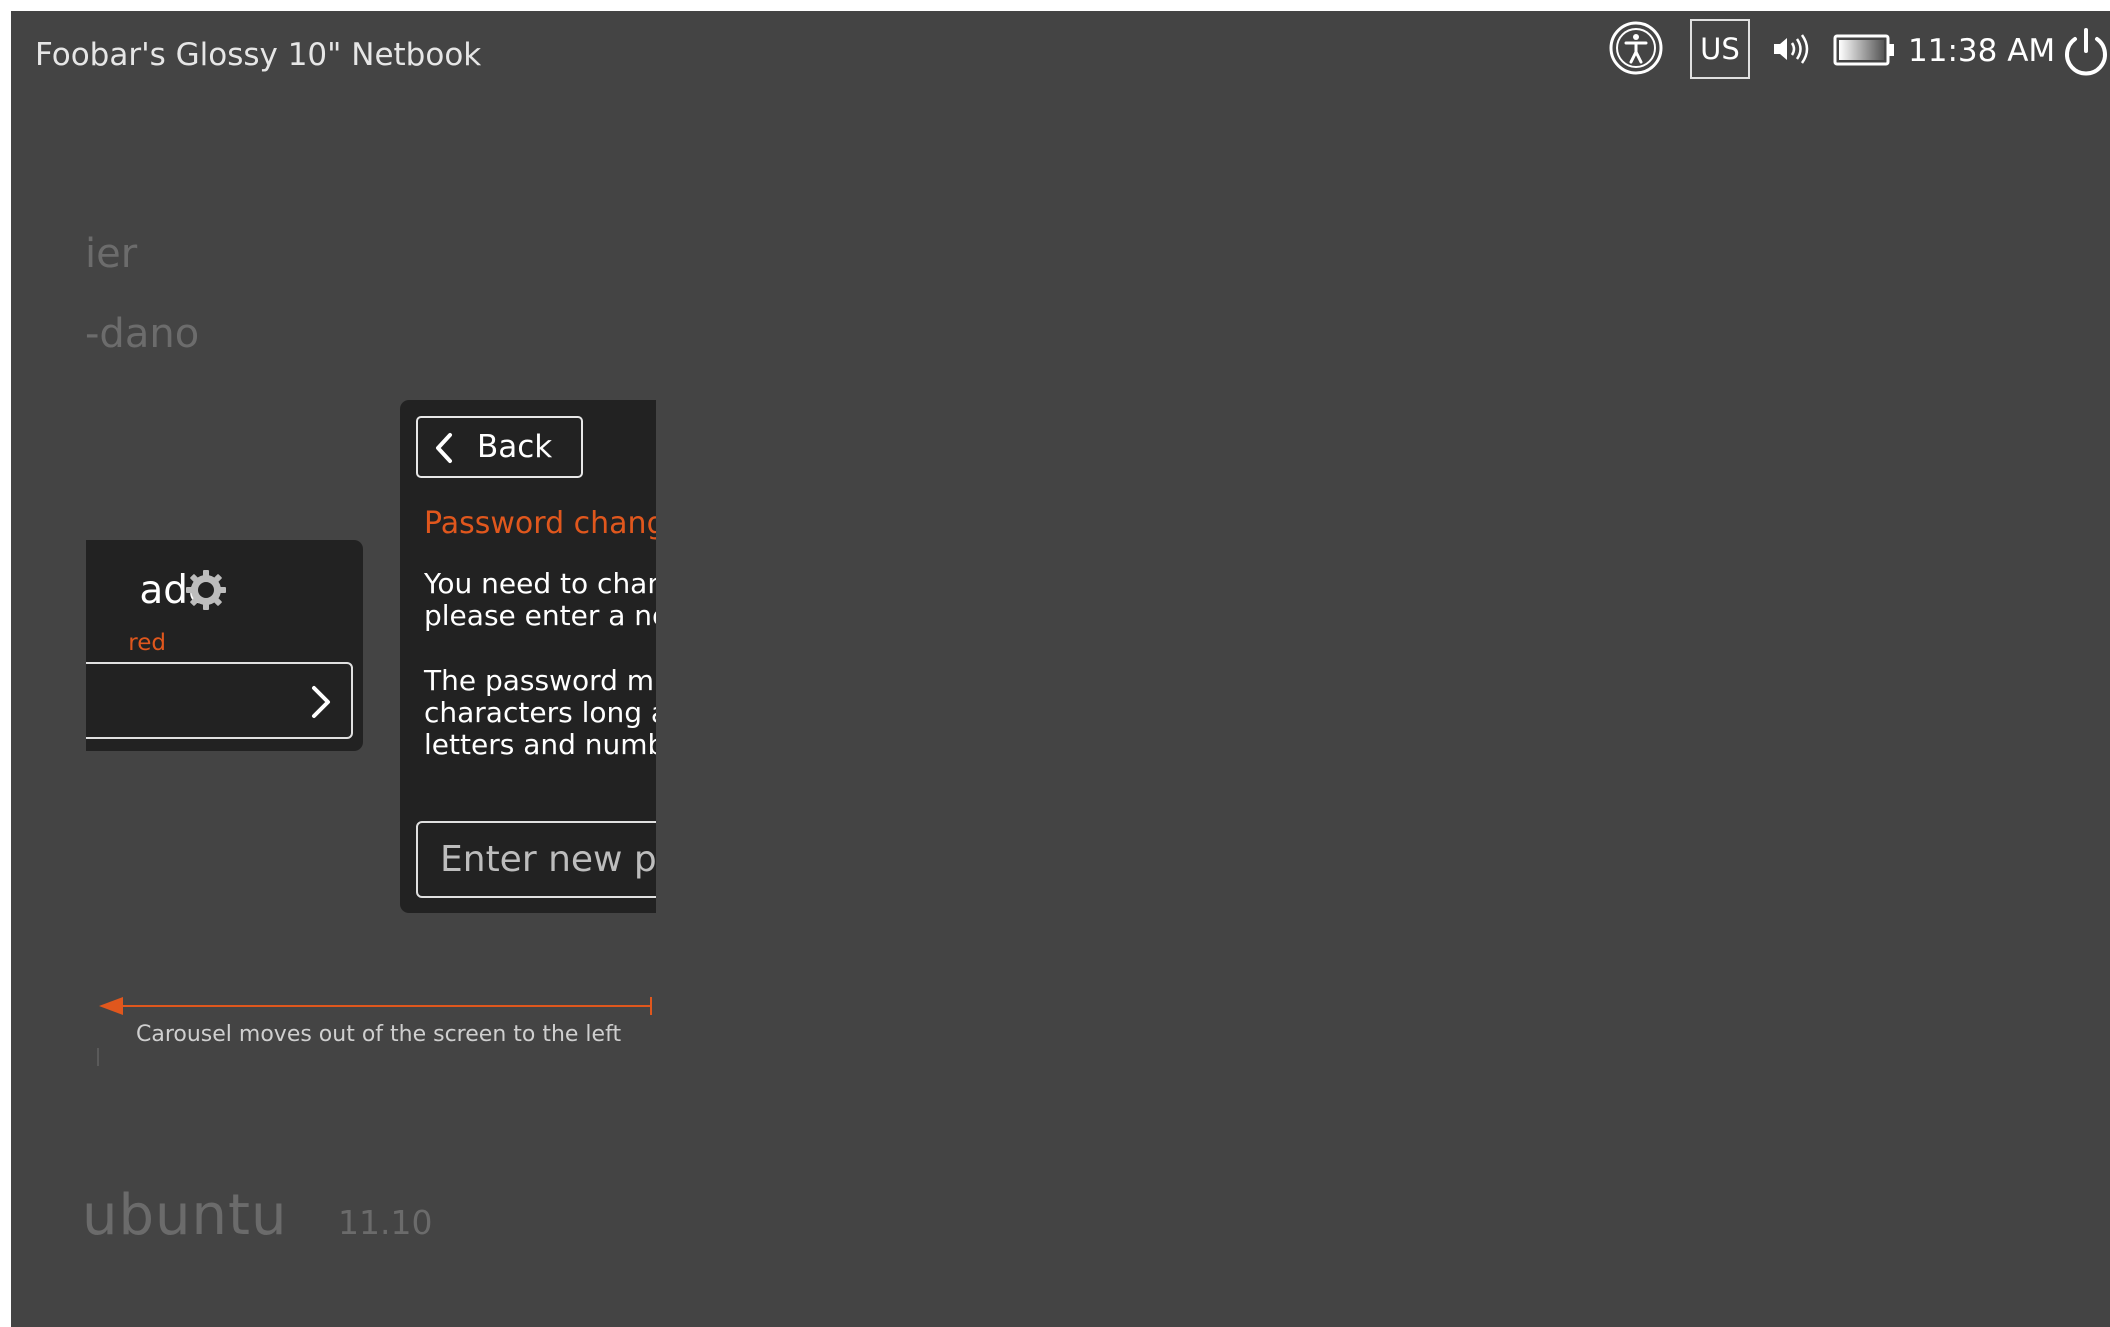 The width and height of the screenshot is (2110, 1327). I want to click on keyboard-layout-indicator: US, so click(1720, 49).